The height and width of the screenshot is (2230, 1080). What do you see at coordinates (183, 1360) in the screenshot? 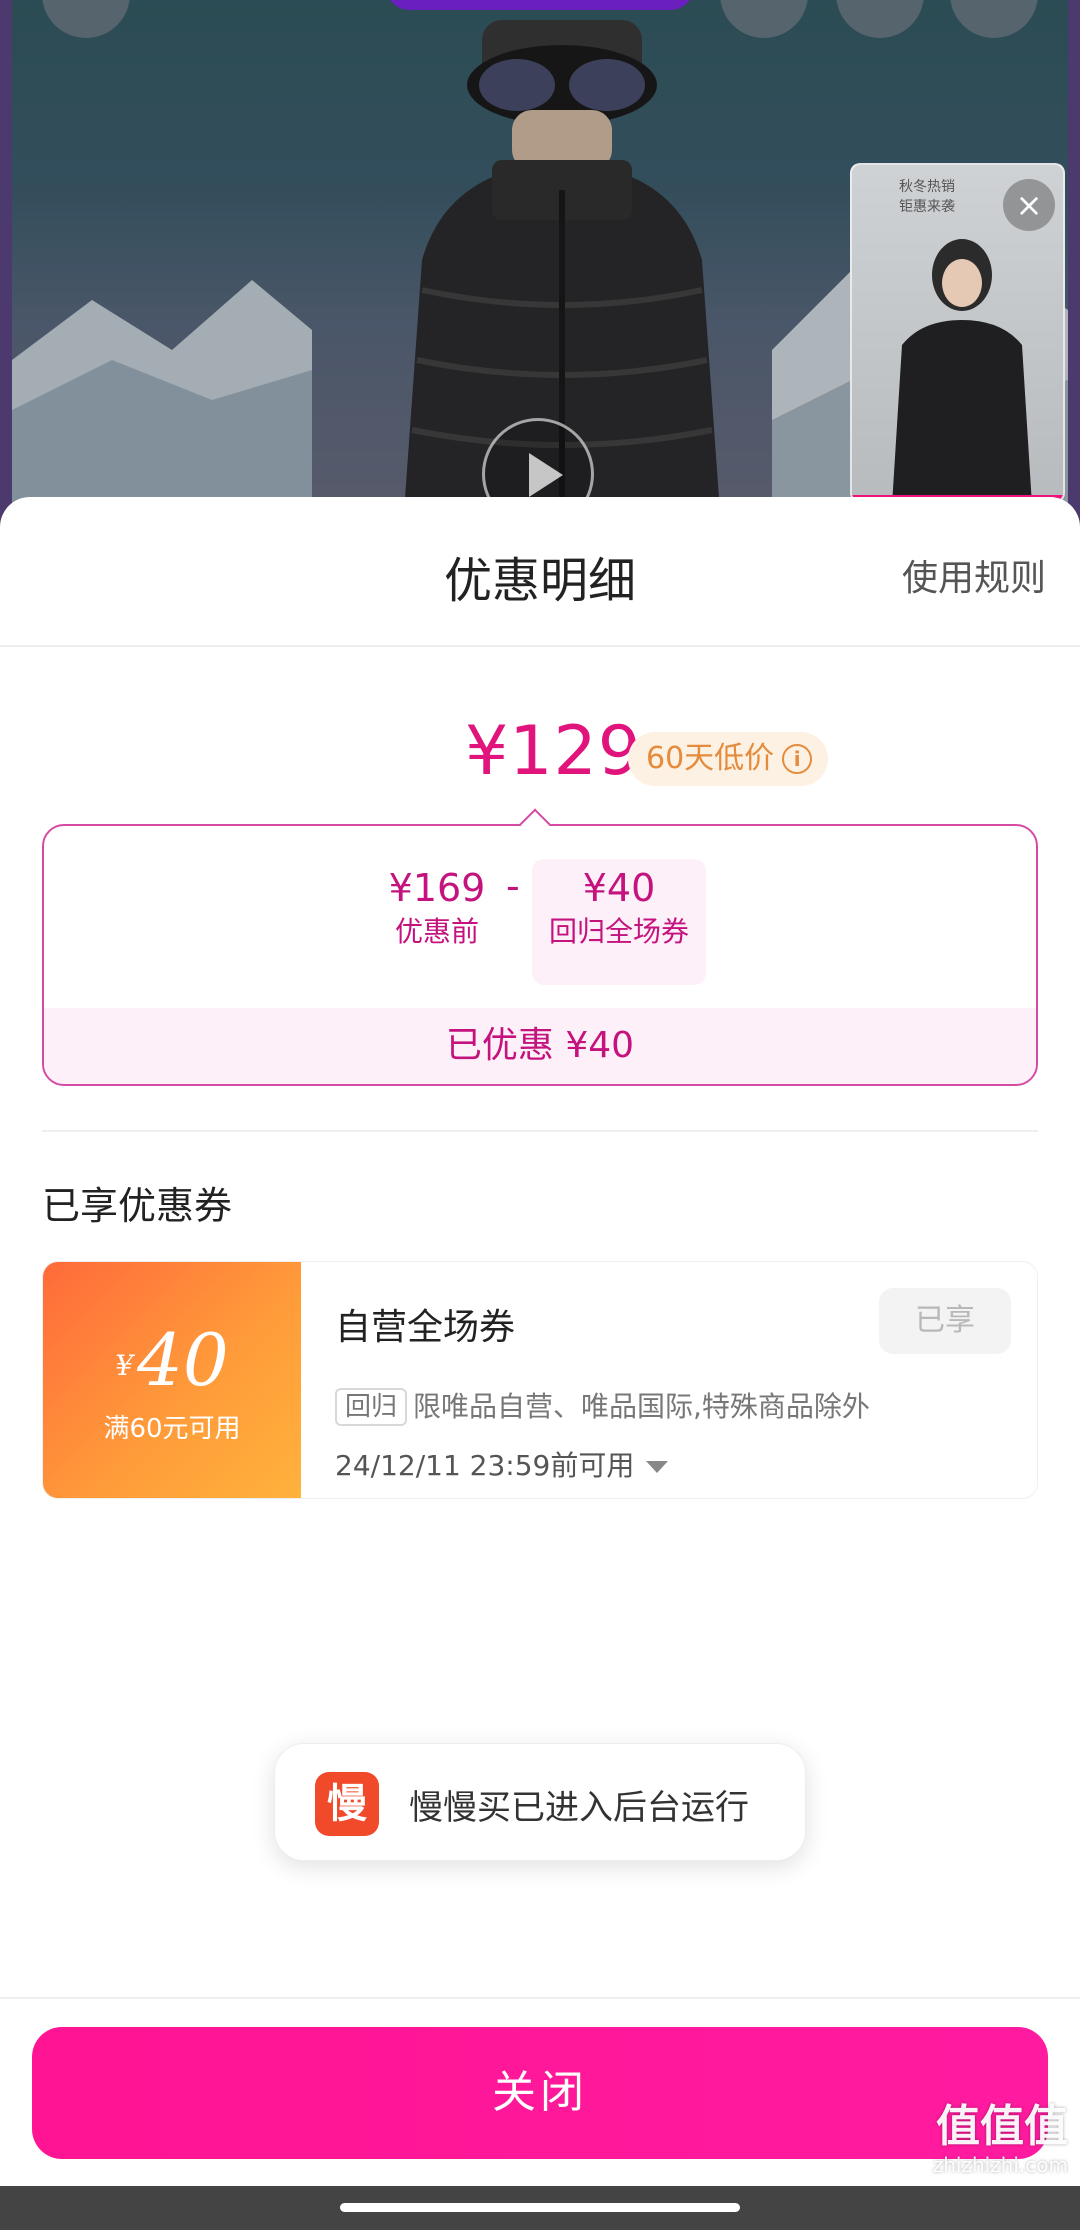
I see `coupon-value-number: 40` at bounding box center [183, 1360].